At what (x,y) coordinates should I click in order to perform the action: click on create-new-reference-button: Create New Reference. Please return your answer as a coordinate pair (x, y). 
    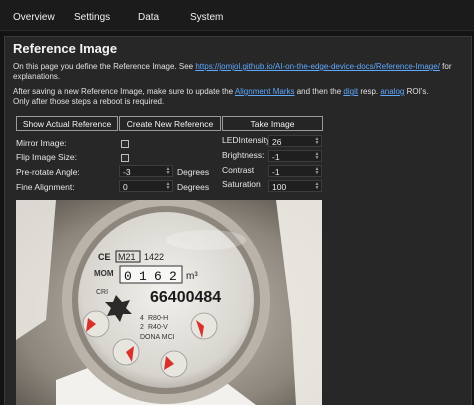
    Looking at the image, I should click on (170, 123).